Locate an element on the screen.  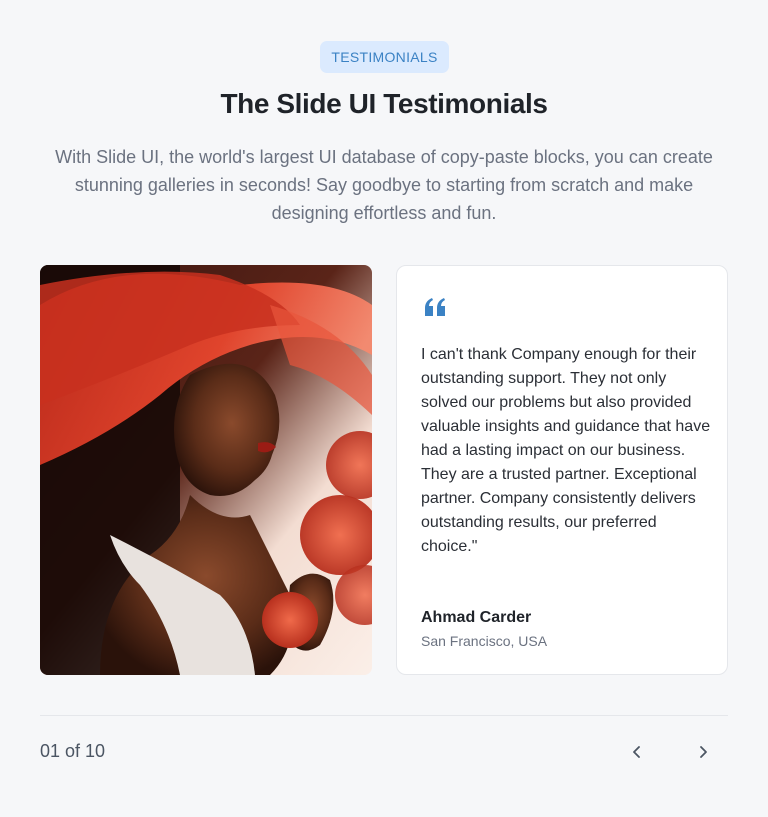
previous-button is located at coordinates (637, 752).